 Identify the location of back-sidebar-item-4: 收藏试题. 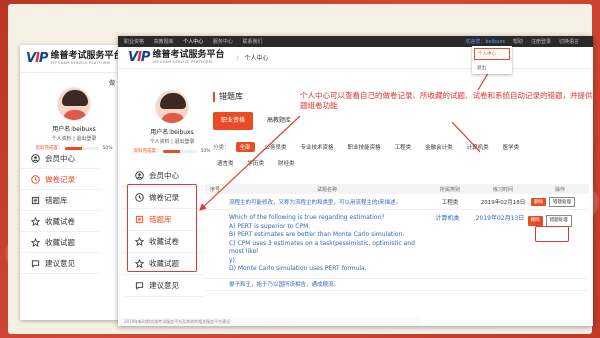
(61, 242).